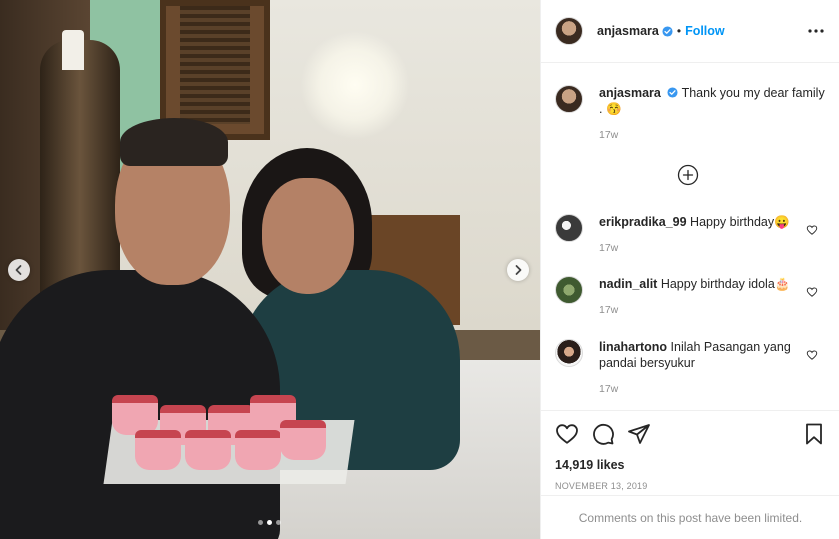  I want to click on bed-post-lamp, so click(73, 50).